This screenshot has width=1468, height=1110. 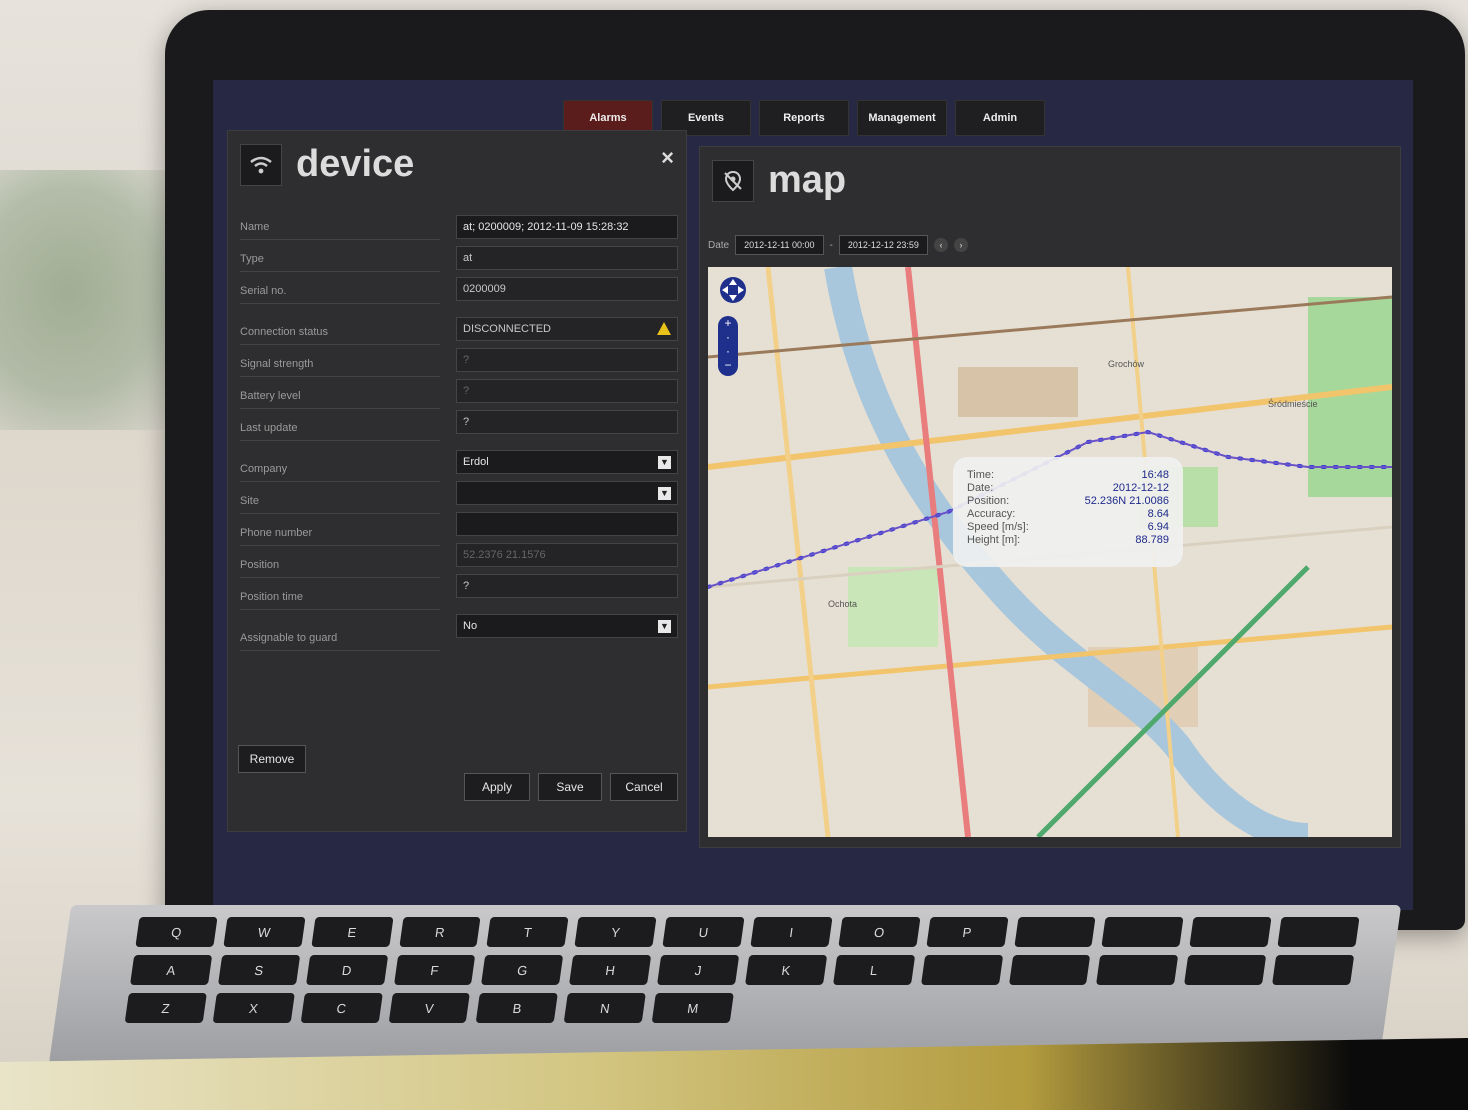 What do you see at coordinates (567, 462) in the screenshot?
I see `company-select: Erdol ▼` at bounding box center [567, 462].